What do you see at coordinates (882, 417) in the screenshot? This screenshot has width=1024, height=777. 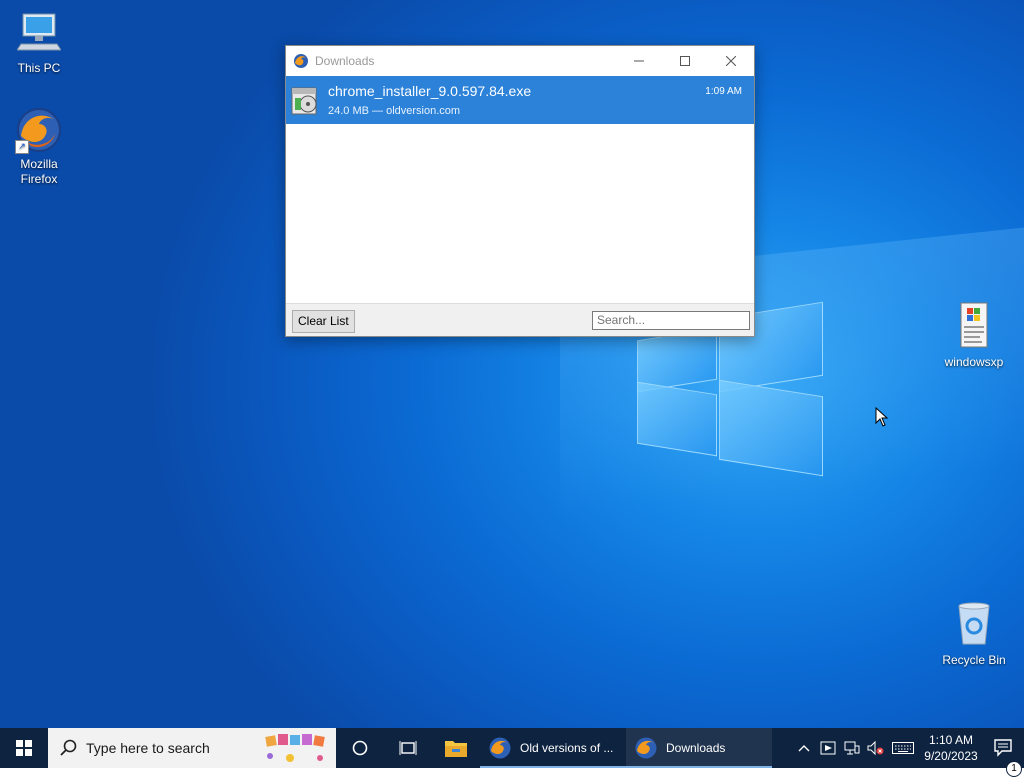 I see `mouse-cursor-icon` at bounding box center [882, 417].